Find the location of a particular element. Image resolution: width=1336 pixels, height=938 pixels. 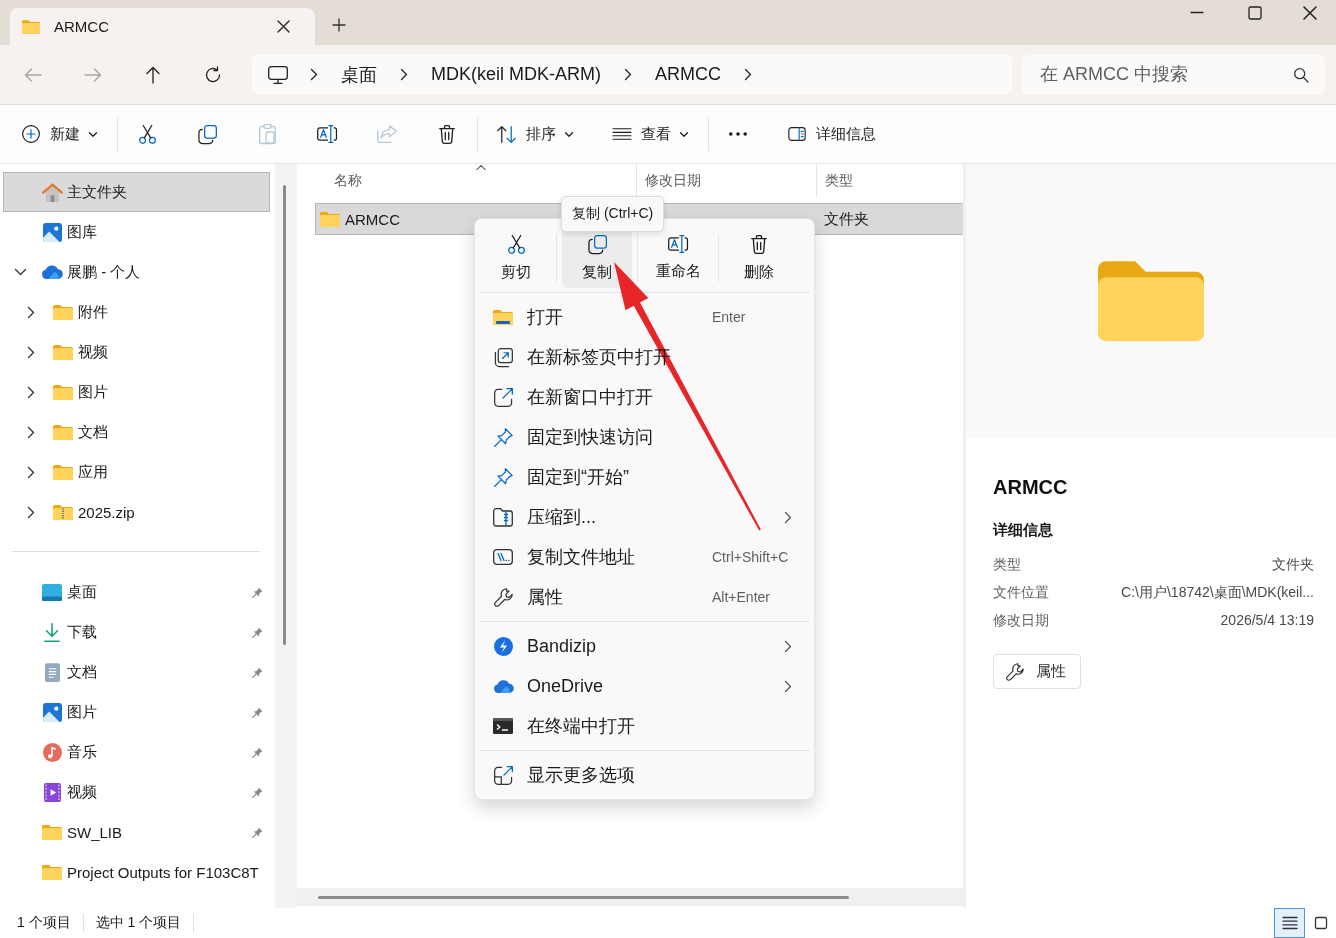

copy-icon is located at coordinates (597, 244).